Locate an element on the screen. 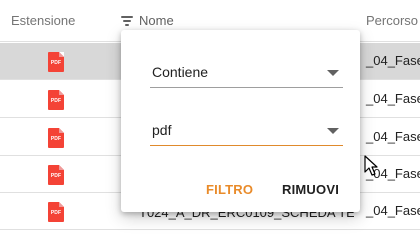 This screenshot has width=420, height=240. filter-operator-value: Contiene is located at coordinates (180, 72).